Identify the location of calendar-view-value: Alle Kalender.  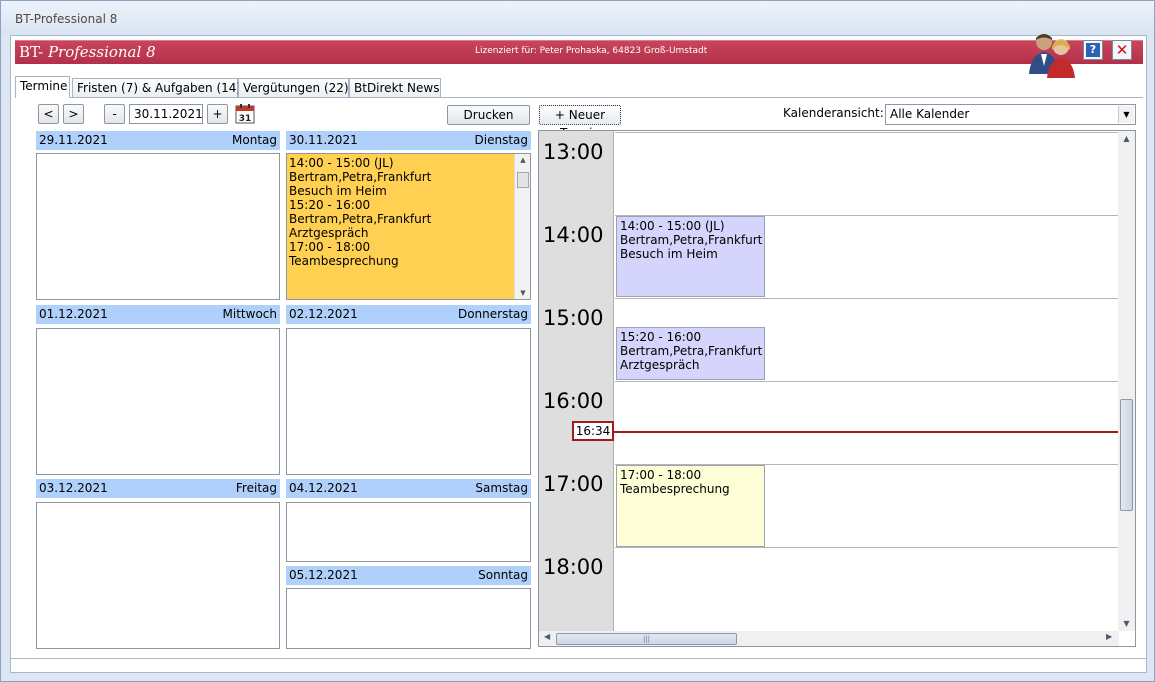
(930, 114).